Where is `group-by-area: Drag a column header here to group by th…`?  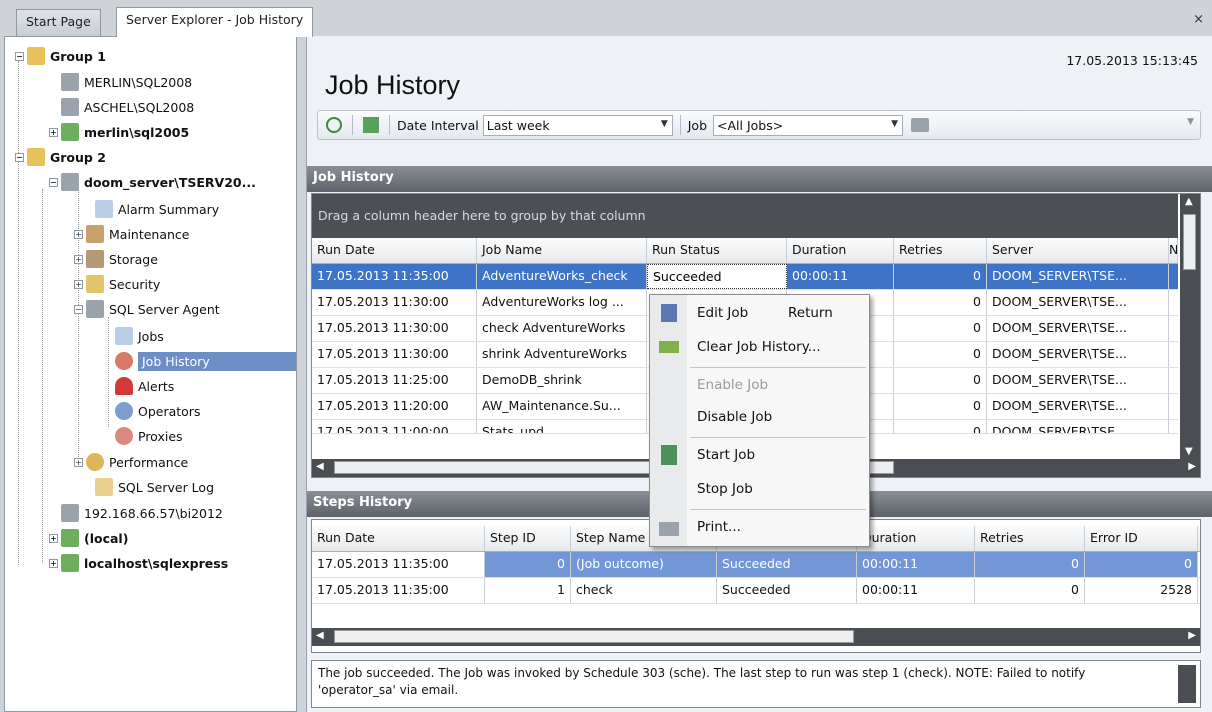
group-by-area: Drag a column header here to group by th… is located at coordinates (745, 216).